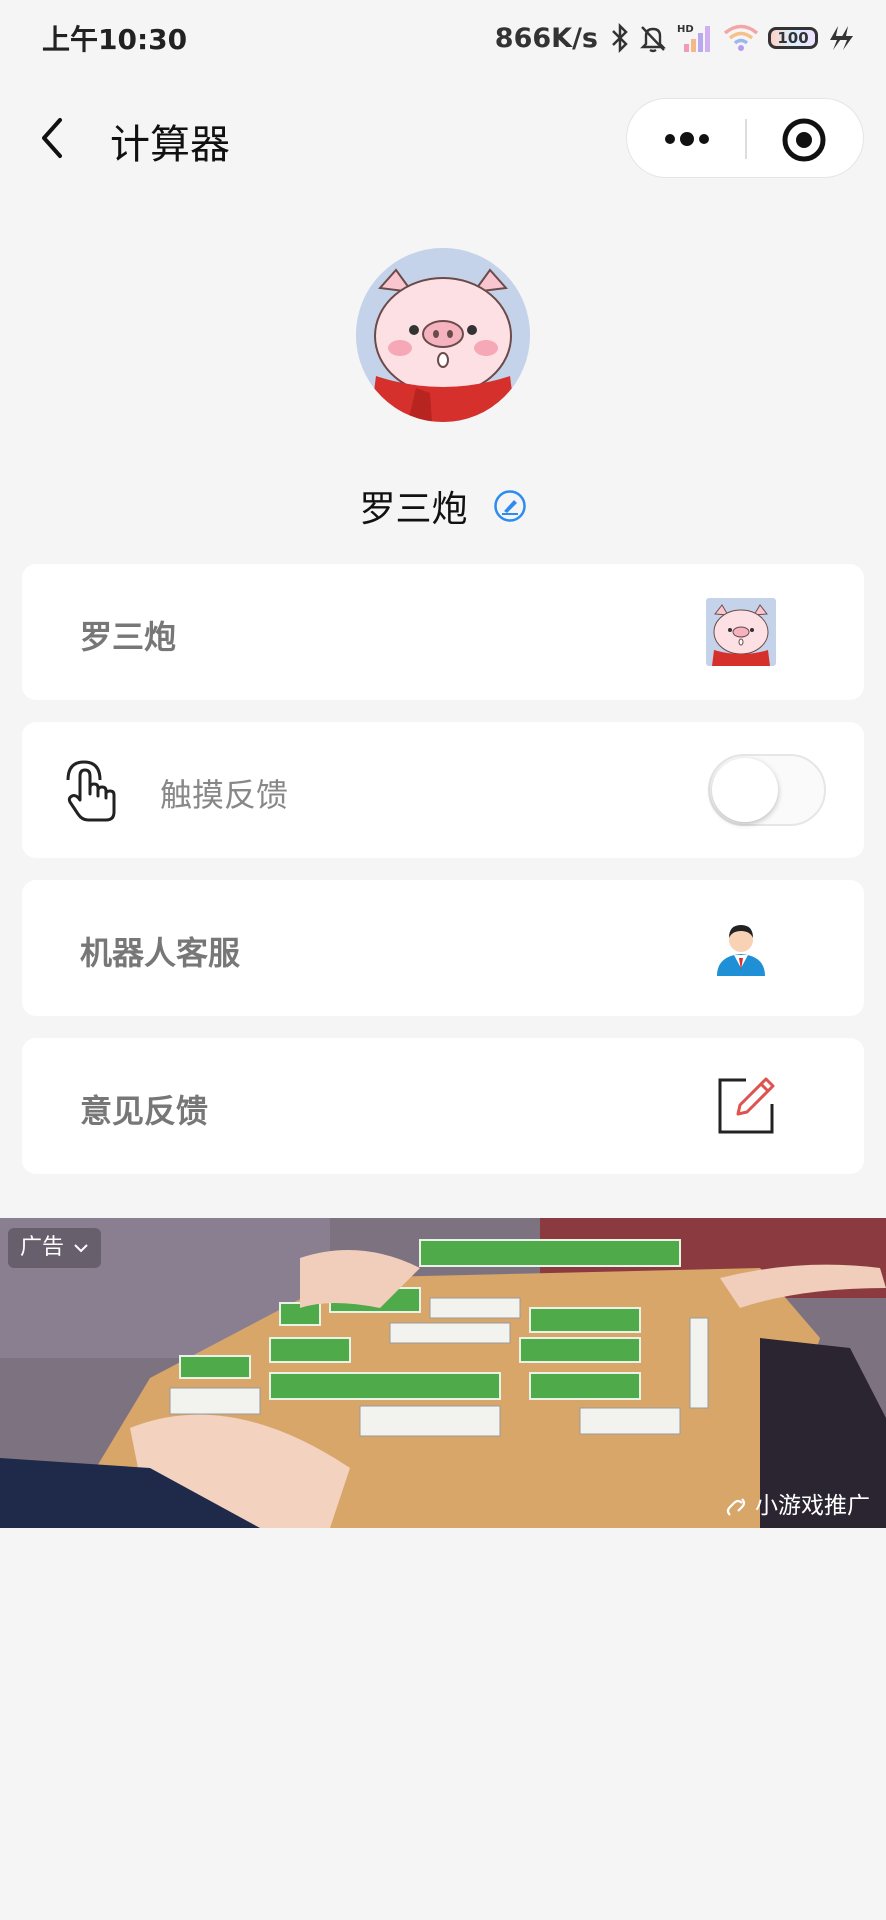 The image size is (886, 1920). I want to click on capsule-divider, so click(746, 139).